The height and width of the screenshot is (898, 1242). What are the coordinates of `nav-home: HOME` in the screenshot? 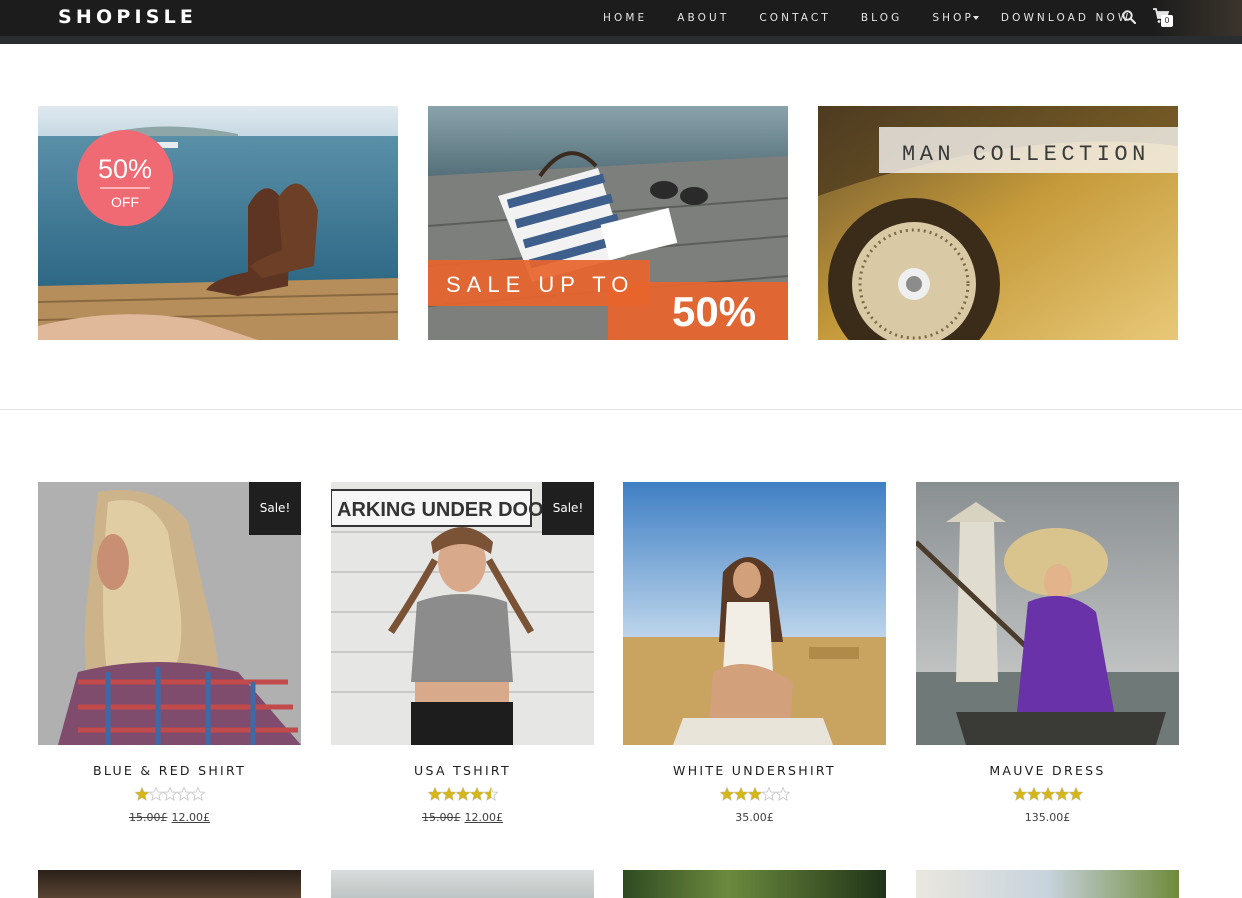 It's located at (625, 18).